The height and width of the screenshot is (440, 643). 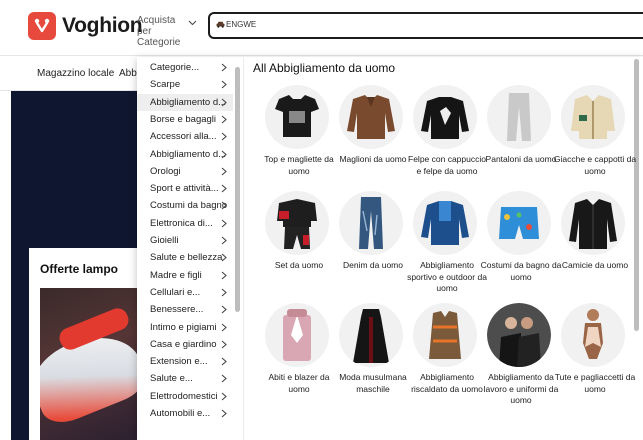 What do you see at coordinates (445, 335) in the screenshot?
I see `heated-vest-image` at bounding box center [445, 335].